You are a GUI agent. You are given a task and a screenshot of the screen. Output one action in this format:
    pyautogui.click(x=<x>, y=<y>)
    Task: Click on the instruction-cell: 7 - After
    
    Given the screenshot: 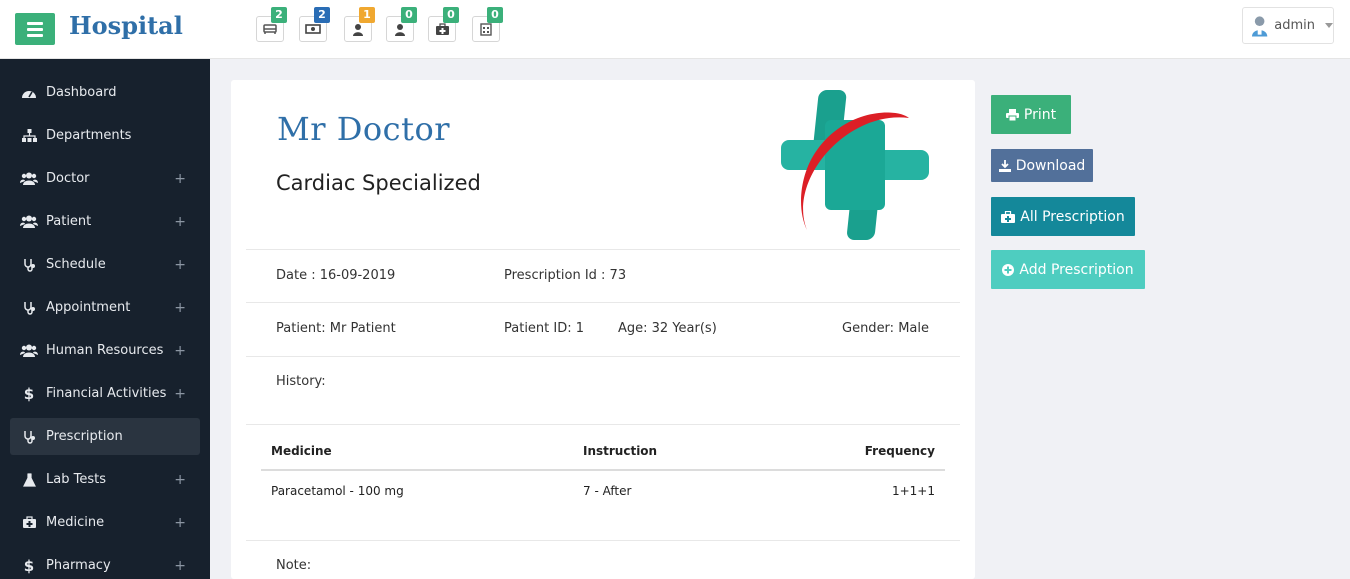 What is the action you would take?
    pyautogui.click(x=607, y=491)
    